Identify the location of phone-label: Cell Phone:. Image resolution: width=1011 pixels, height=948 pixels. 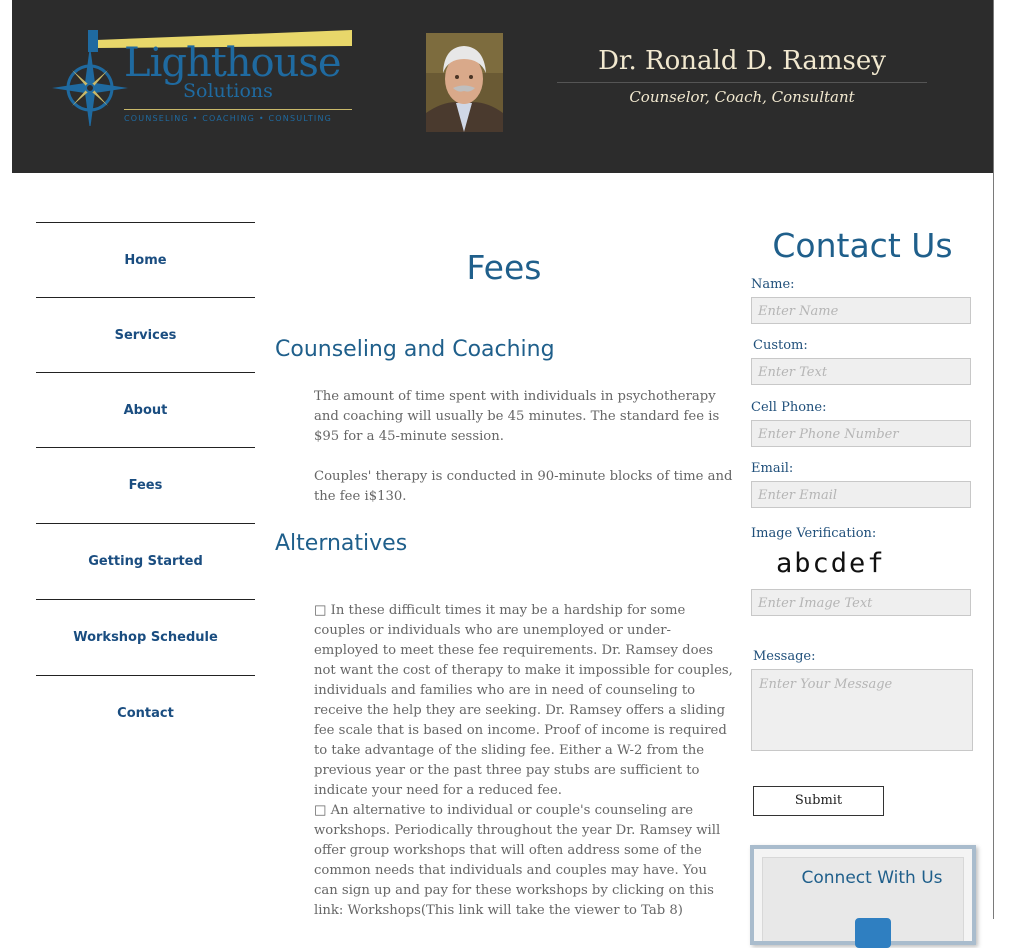
(789, 407).